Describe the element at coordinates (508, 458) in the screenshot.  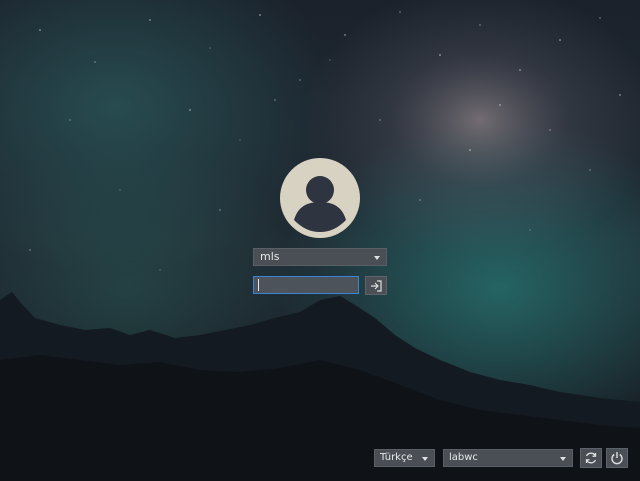
I see `session-select: labwc` at that location.